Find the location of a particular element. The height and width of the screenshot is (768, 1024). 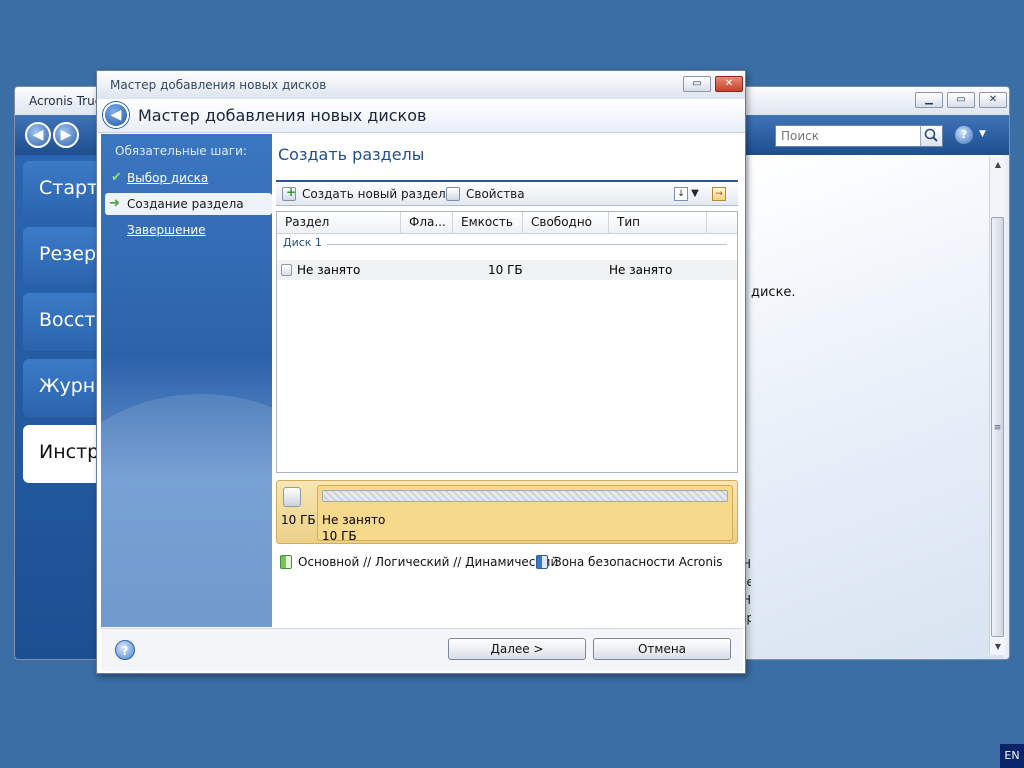

search-box is located at coordinates (859, 136).